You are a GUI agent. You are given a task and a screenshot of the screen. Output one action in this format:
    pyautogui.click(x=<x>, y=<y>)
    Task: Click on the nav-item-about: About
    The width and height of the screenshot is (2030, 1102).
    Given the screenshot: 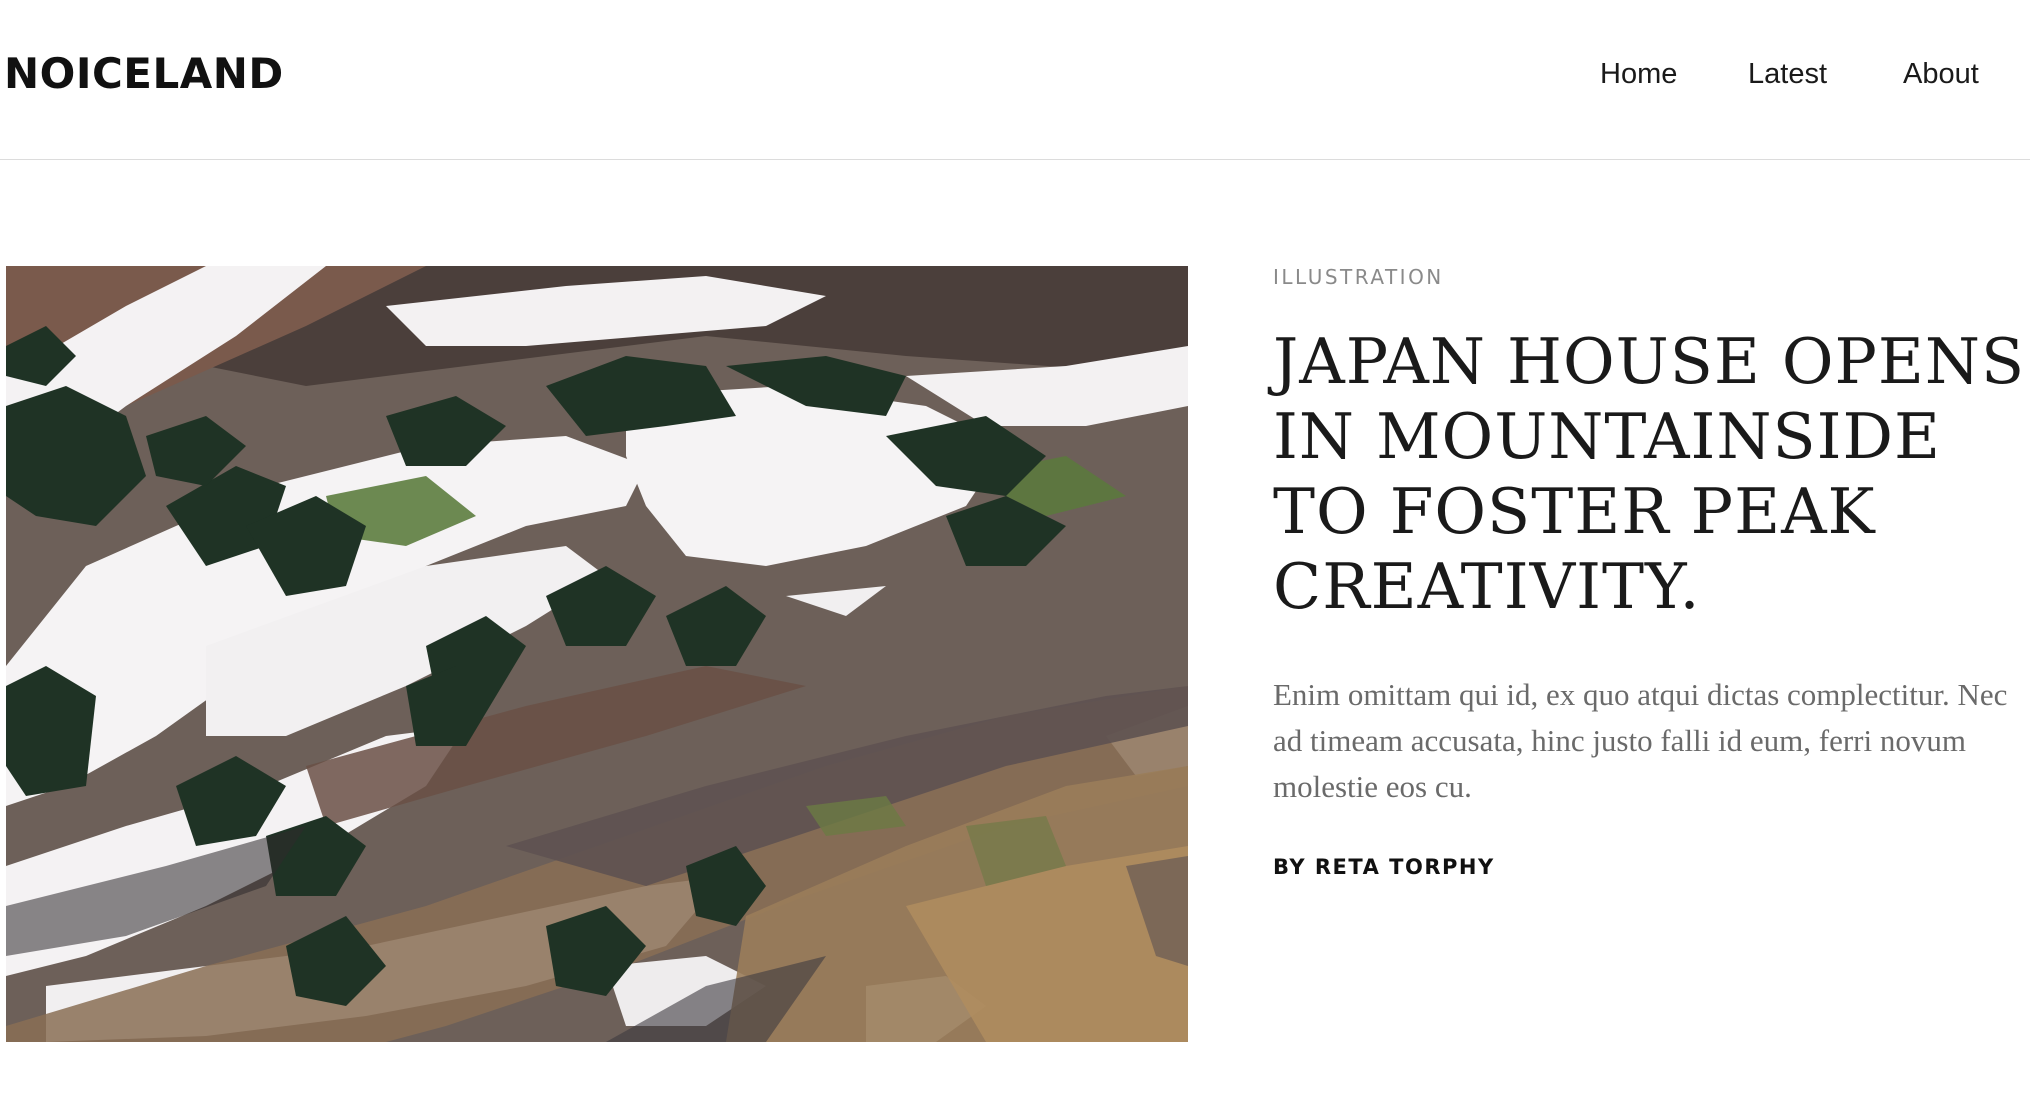 What is the action you would take?
    pyautogui.click(x=1941, y=74)
    